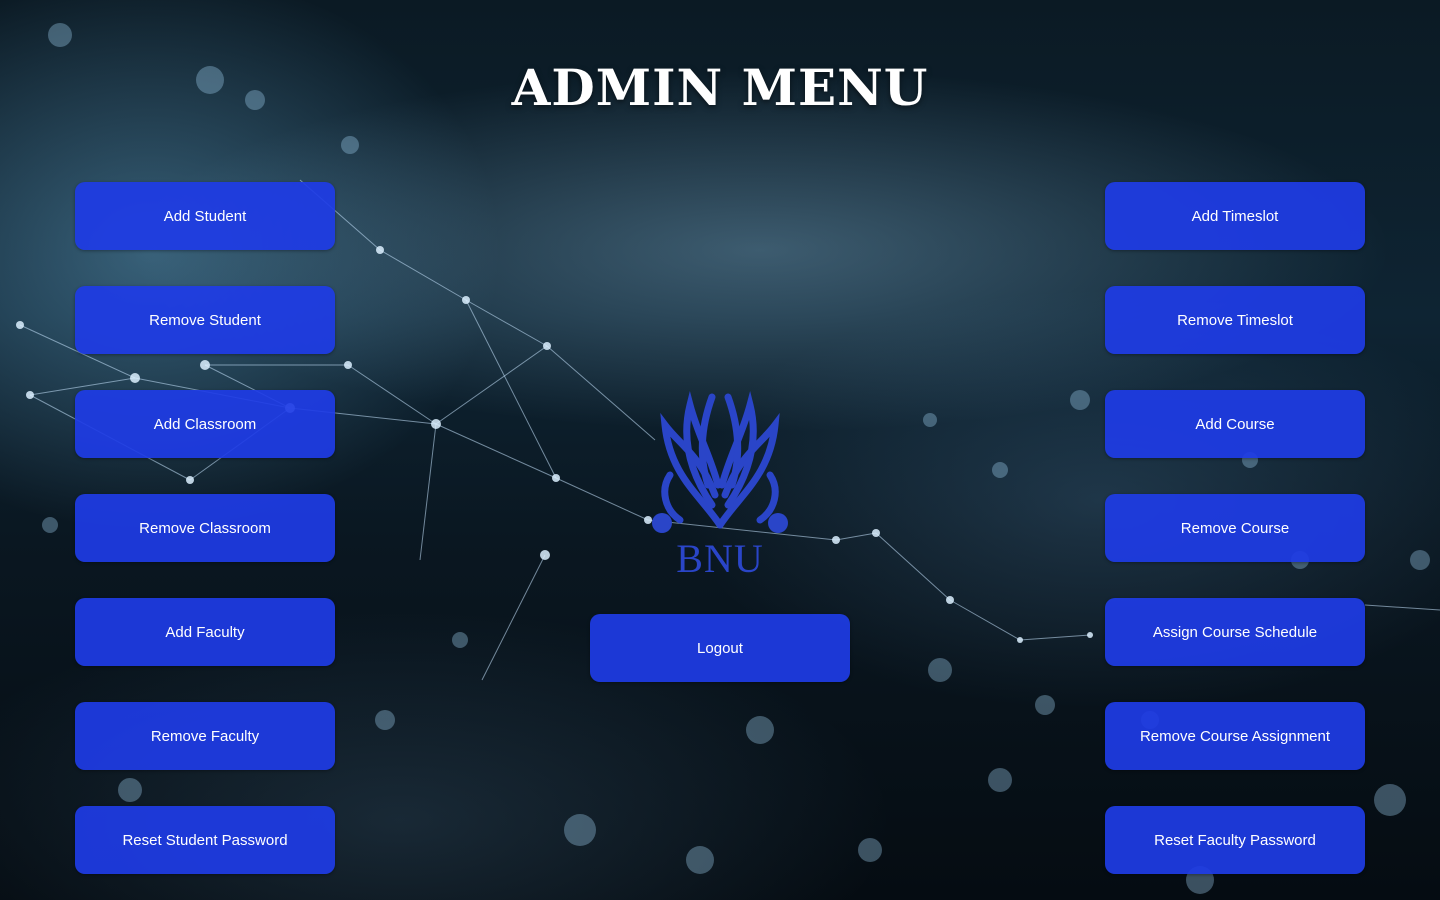 Image resolution: width=1440 pixels, height=900 pixels. Describe the element at coordinates (1235, 424) in the screenshot. I see `add-course-button: Add Course` at that location.